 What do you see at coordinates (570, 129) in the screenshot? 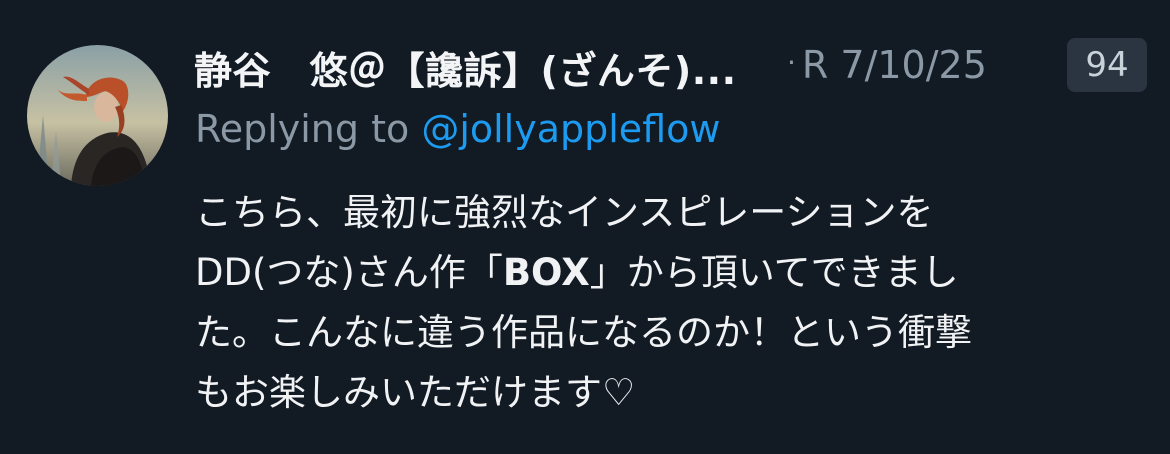
I see `reply-handle-link: @jollyappleflow` at bounding box center [570, 129].